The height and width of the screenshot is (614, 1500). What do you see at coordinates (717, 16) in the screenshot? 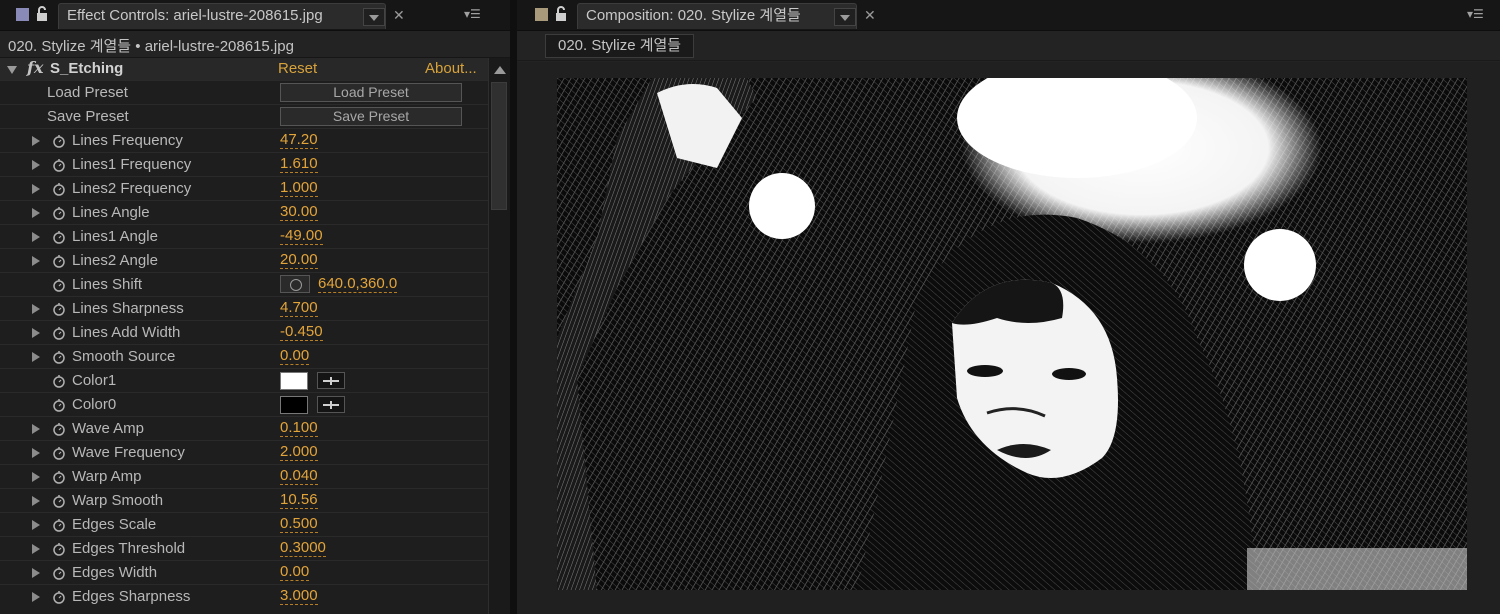
I see `tab-composition: Composition: 020. Stylize 계열들` at bounding box center [717, 16].